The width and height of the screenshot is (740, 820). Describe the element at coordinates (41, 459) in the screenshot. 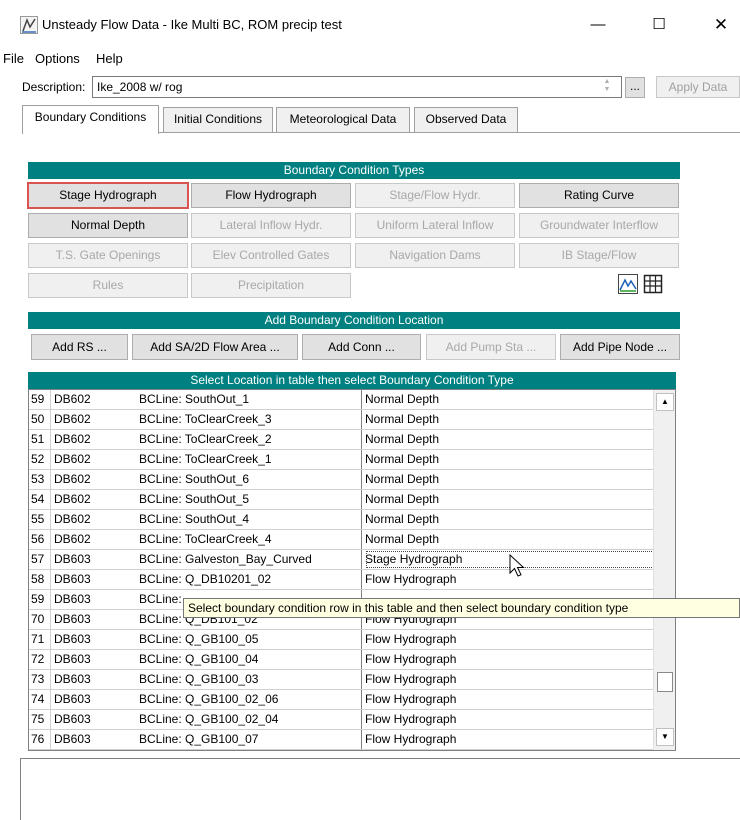

I see `row-number-cell: 52` at that location.